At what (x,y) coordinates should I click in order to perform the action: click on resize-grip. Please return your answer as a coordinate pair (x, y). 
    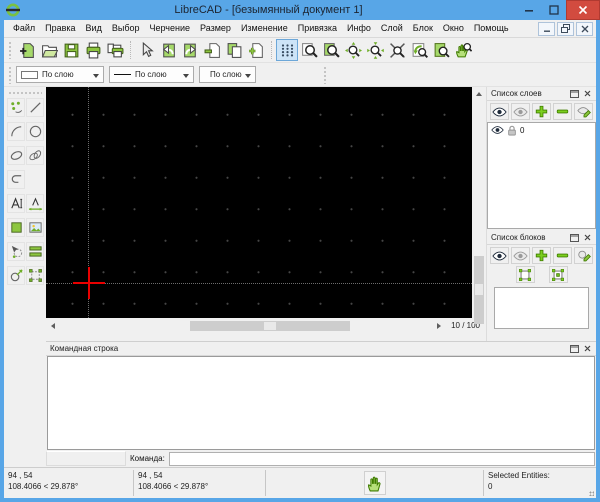
    Looking at the image, I should click on (592, 483).